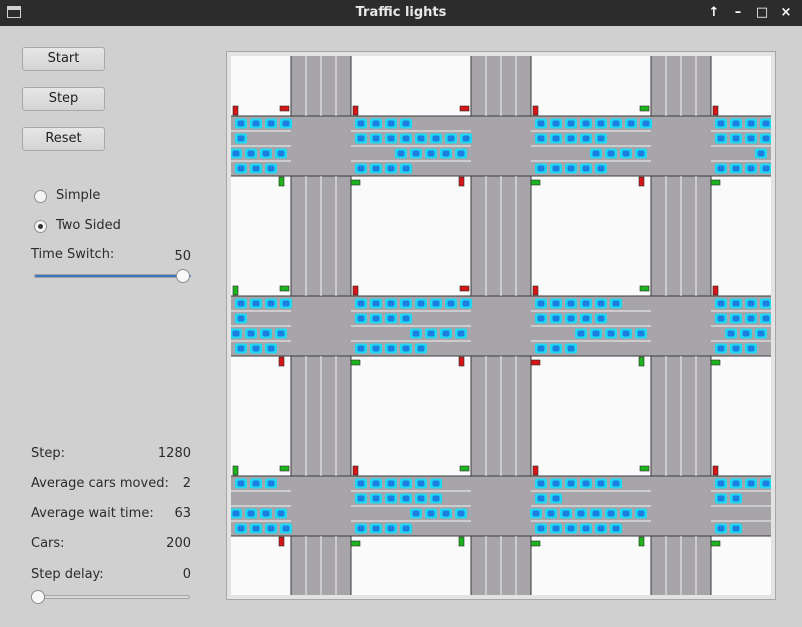 The height and width of the screenshot is (627, 802). I want to click on avg-cars-moved-label: Average cars moved:, so click(100, 483).